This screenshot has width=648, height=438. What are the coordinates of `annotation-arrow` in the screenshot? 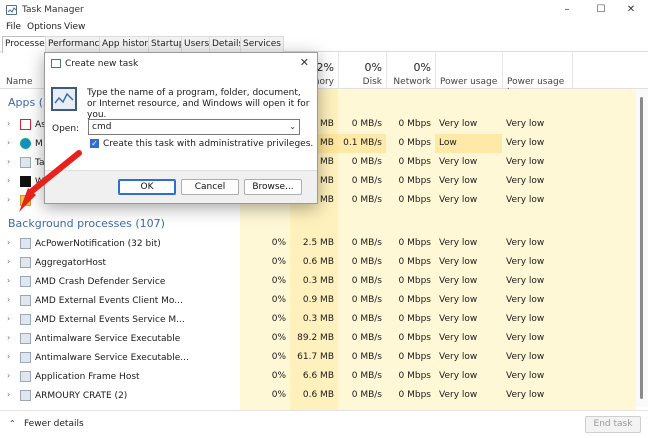 It's located at (50, 181).